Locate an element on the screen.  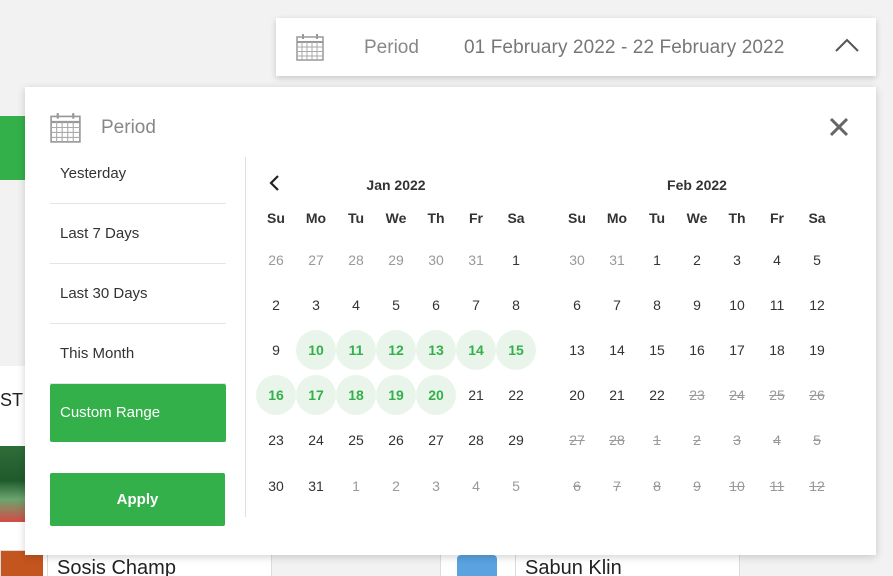
day-number: 2 is located at coordinates (276, 304).